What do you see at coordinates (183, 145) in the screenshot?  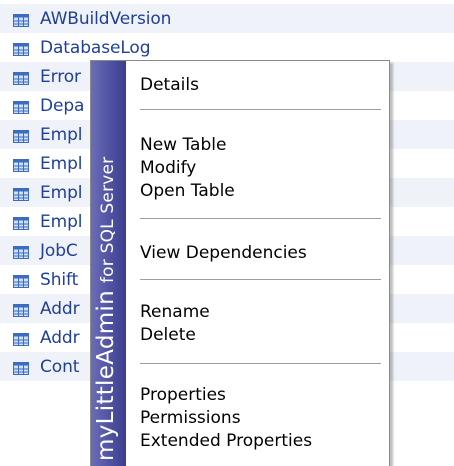 I see `menu-item-new-table: New Table` at bounding box center [183, 145].